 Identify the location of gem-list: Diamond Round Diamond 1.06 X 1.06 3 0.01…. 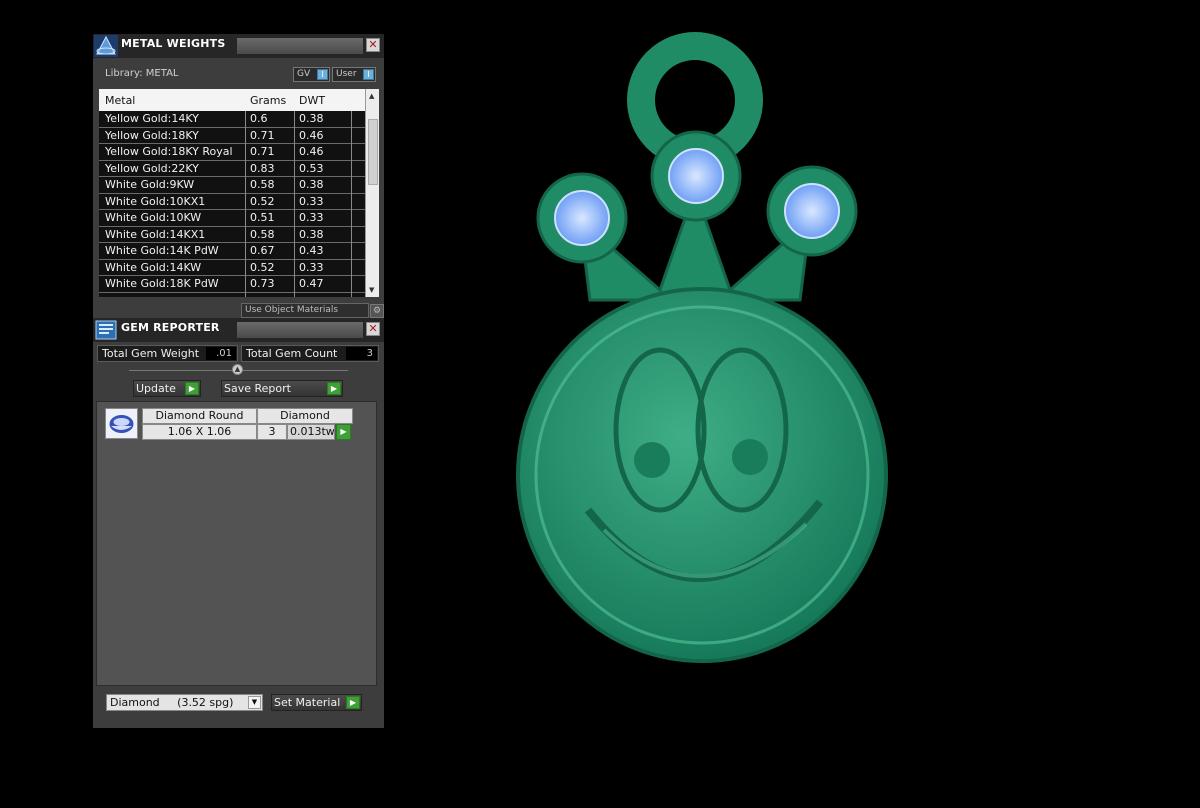
(236, 543).